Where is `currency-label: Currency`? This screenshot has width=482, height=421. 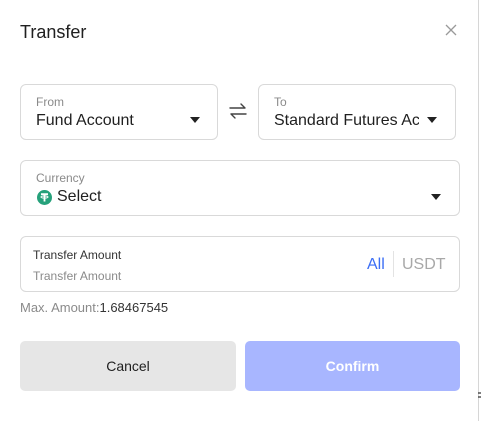 currency-label: Currency is located at coordinates (60, 178).